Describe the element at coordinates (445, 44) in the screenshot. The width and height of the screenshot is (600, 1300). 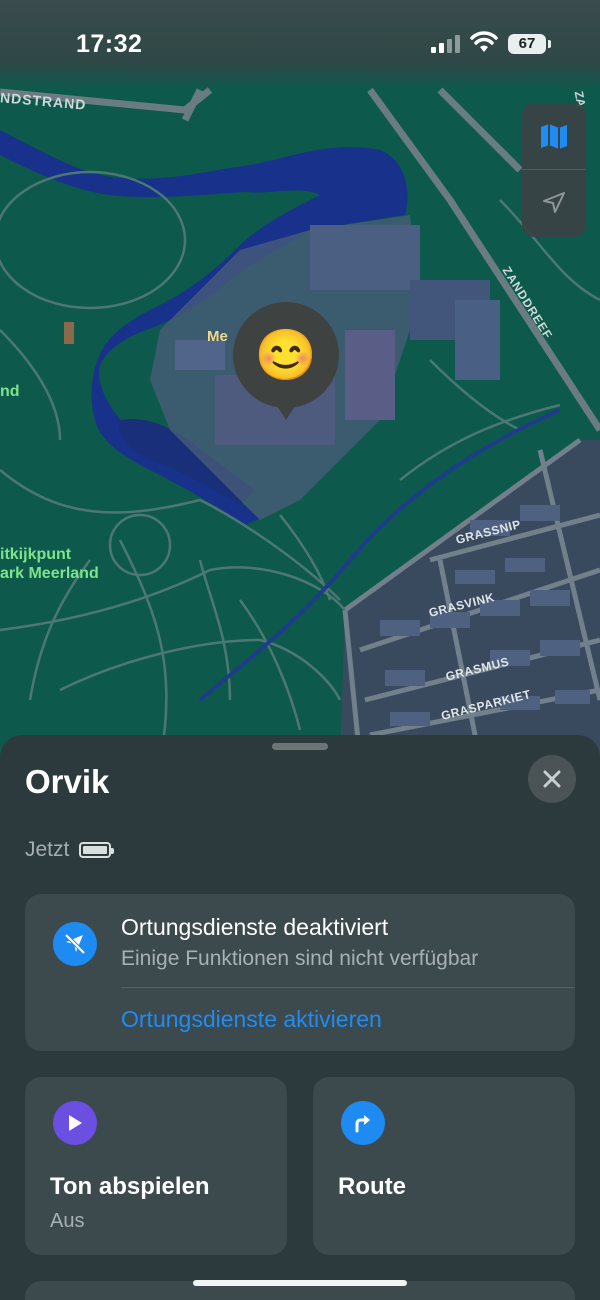
I see `cellular-signal-icon` at that location.